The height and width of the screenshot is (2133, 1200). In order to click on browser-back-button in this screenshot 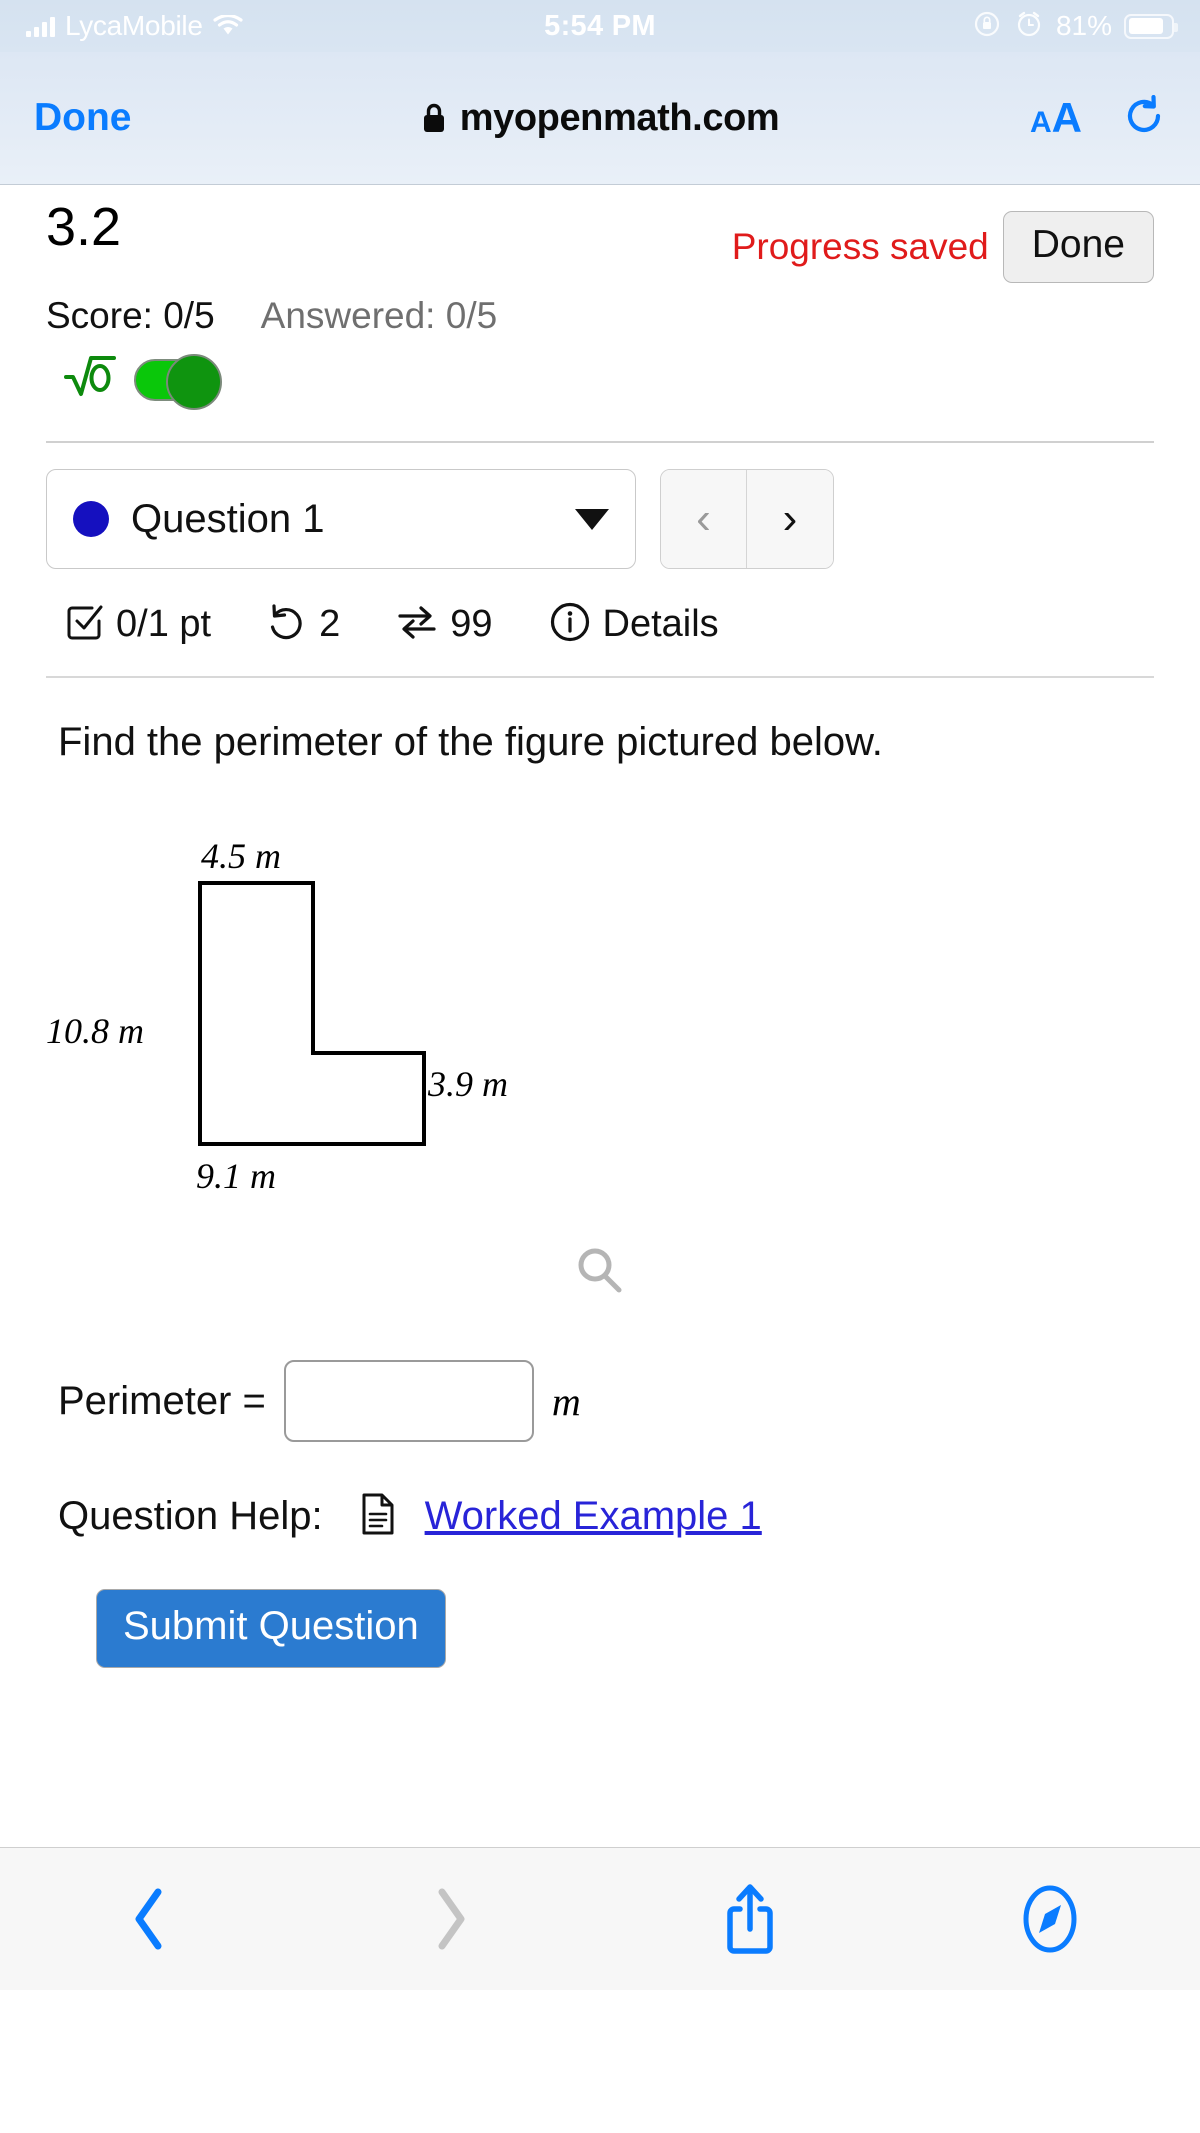, I will do `click(150, 1919)`.